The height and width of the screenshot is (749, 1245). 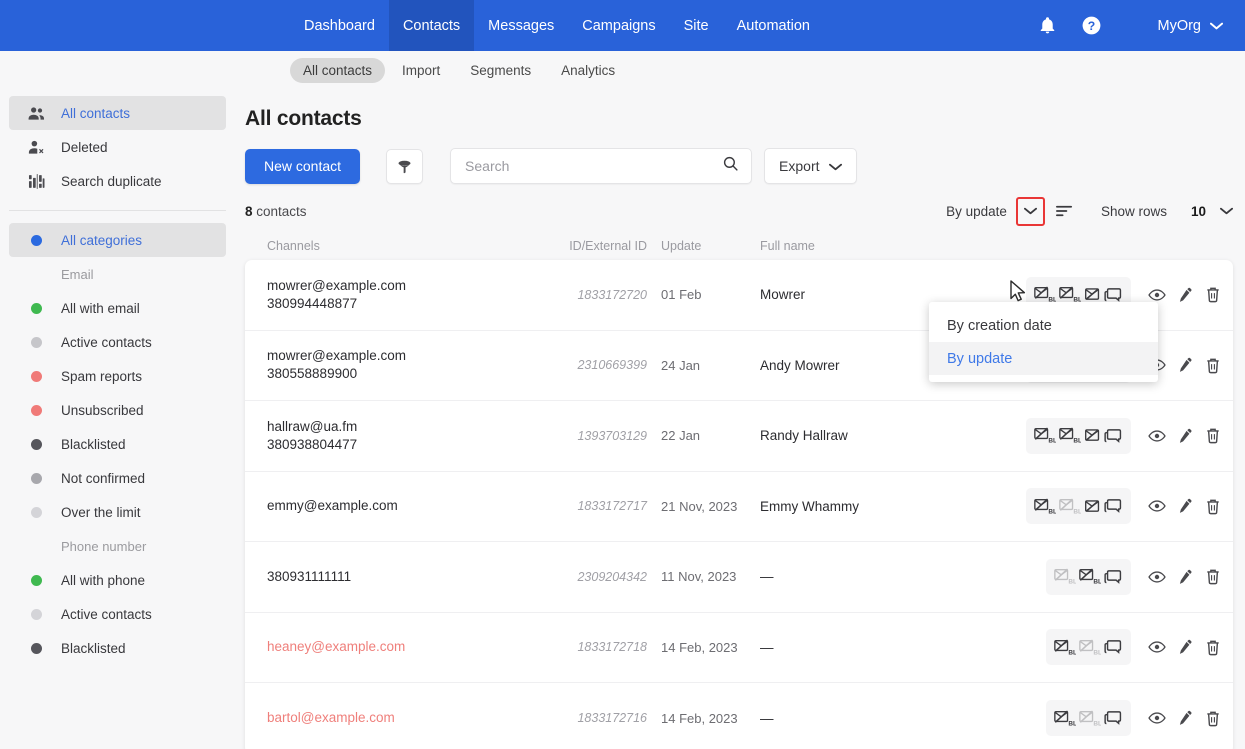 What do you see at coordinates (117, 113) in the screenshot?
I see `sidebar-item-all-contacts: All contacts` at bounding box center [117, 113].